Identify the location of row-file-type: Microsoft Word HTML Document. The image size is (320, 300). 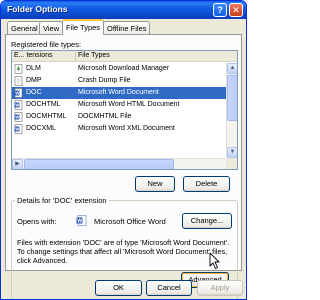
(129, 104).